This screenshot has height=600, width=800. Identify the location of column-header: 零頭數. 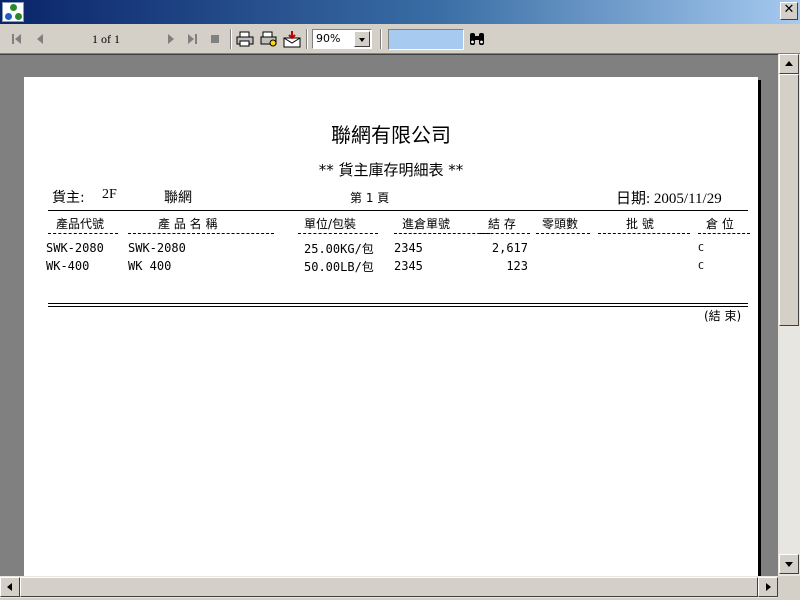
(560, 224).